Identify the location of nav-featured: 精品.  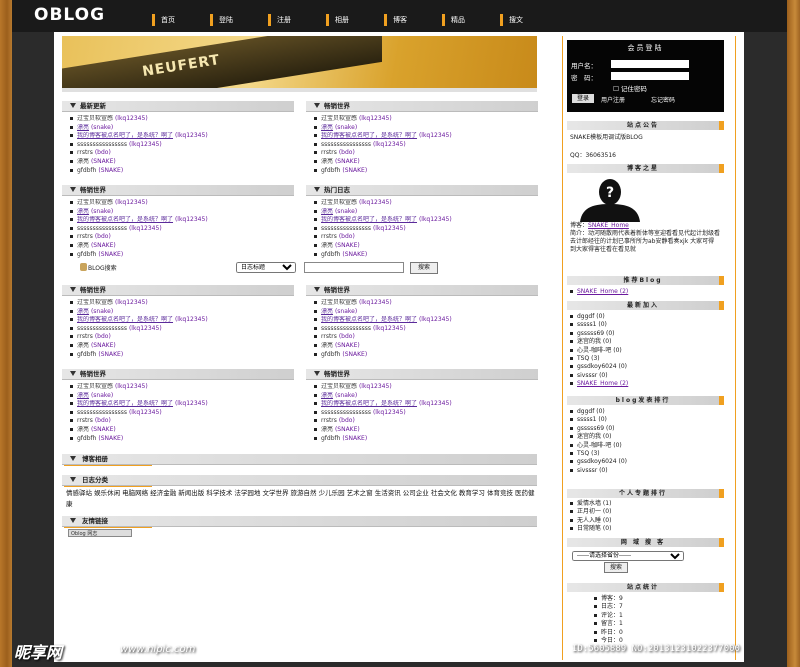
(471, 20).